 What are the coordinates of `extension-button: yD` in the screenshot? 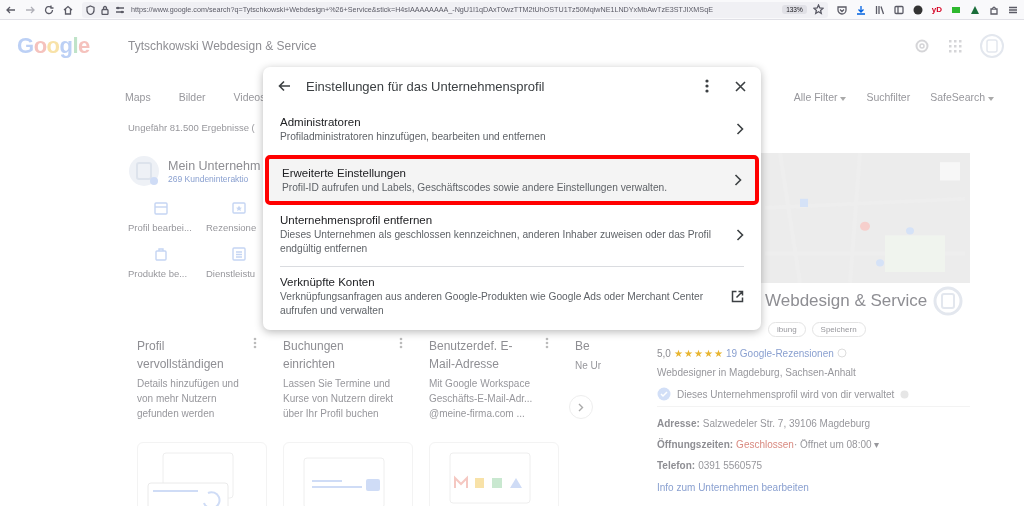 It's located at (936, 9).